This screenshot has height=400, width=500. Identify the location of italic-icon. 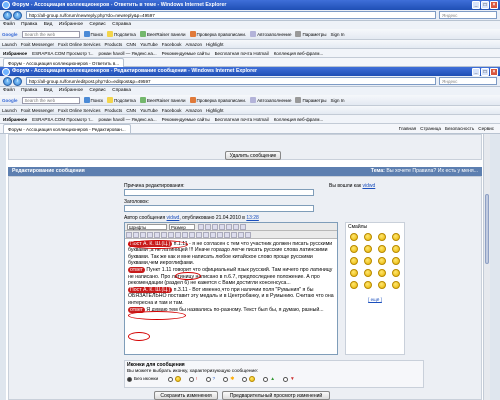
(135, 234).